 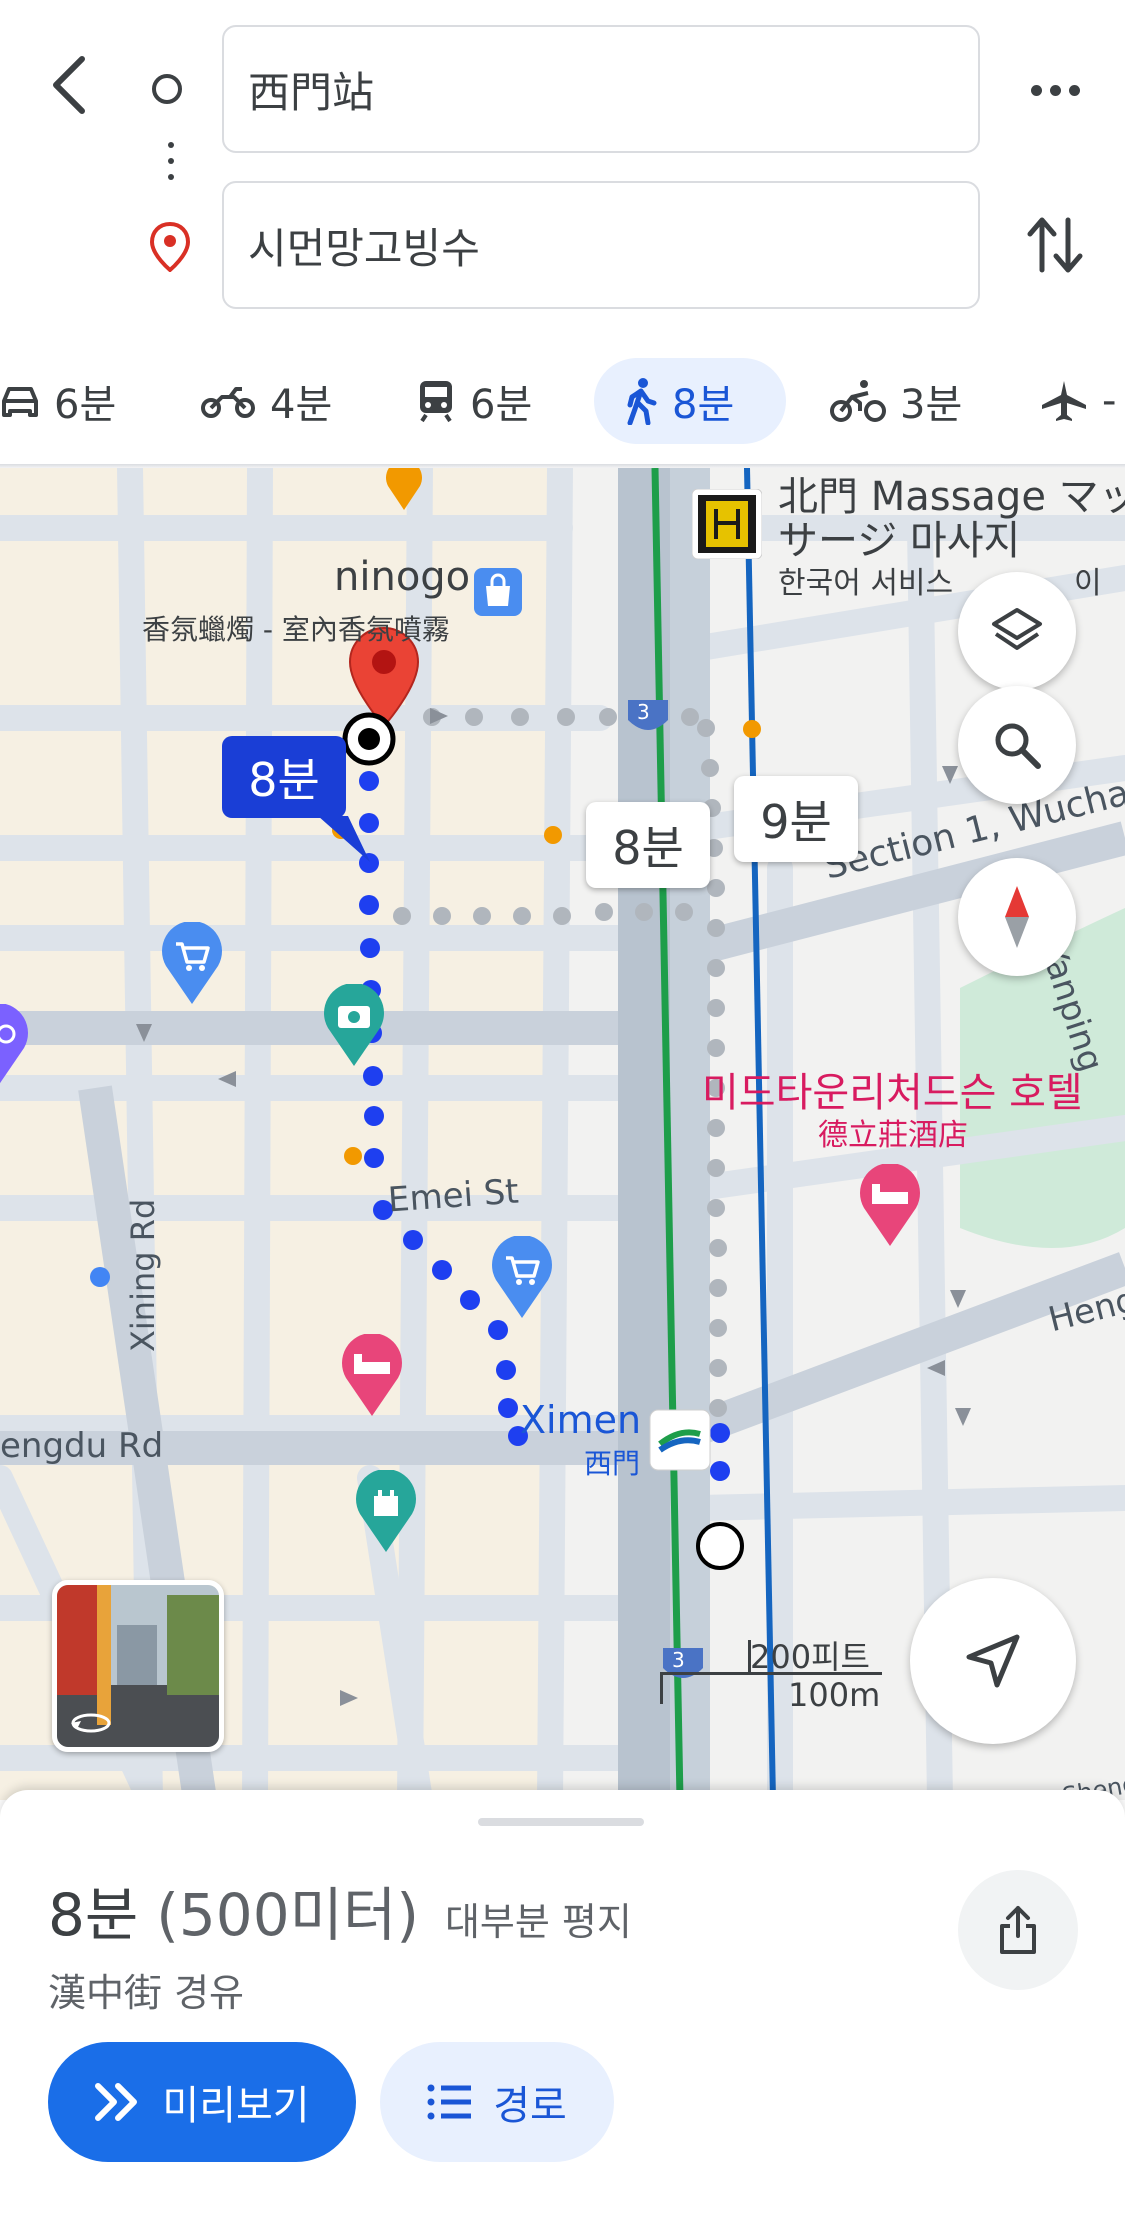 I want to click on route-time-bubble-alt: 9분, so click(x=796, y=819).